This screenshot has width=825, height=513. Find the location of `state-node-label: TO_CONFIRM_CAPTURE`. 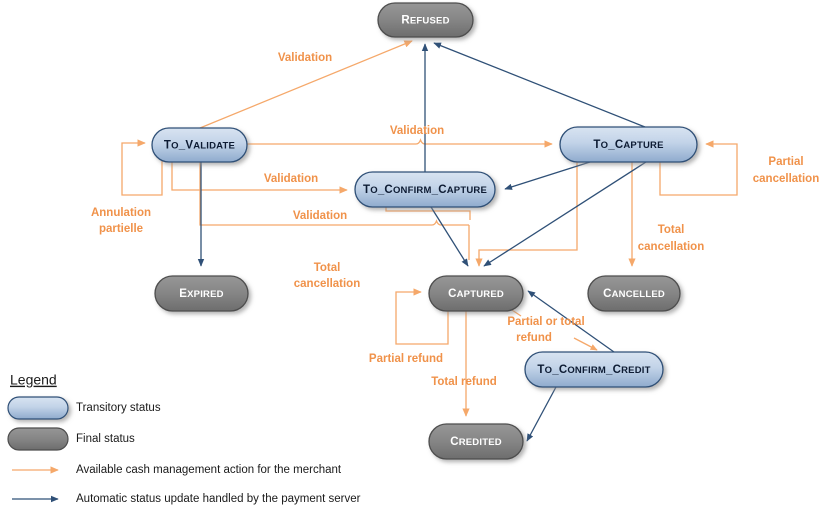

state-node-label: TO_CONFIRM_CAPTURE is located at coordinates (425, 190).